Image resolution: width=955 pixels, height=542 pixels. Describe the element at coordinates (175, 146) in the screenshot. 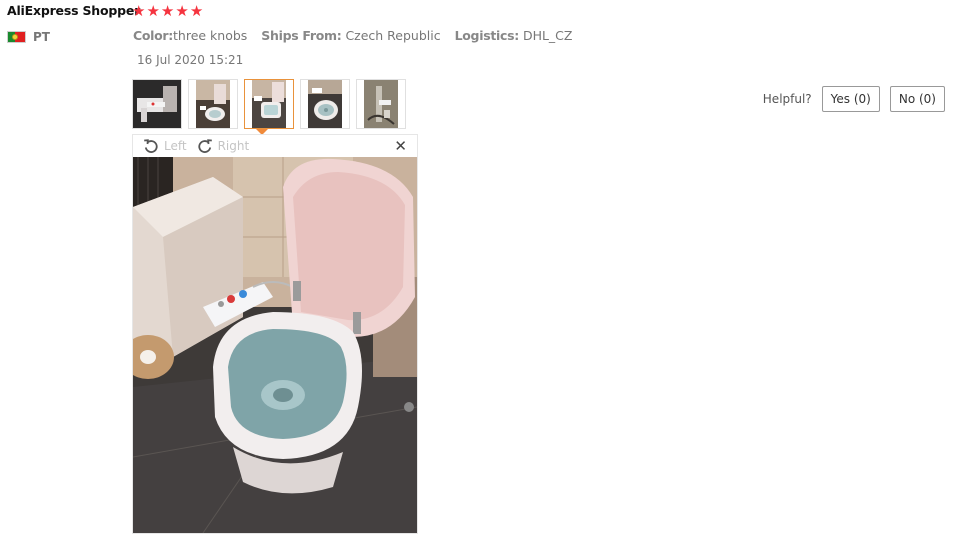

I see `rotate-left-label: Left` at that location.